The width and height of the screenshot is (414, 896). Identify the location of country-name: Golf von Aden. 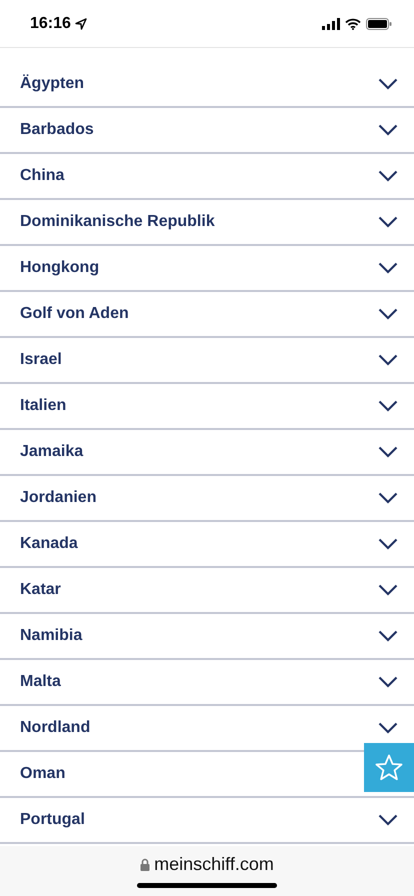
(74, 314).